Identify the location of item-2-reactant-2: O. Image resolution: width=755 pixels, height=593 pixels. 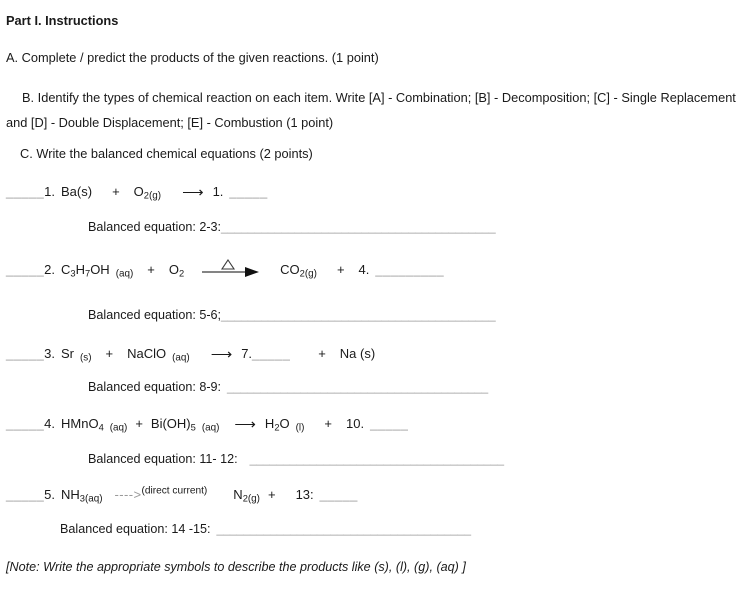
(173, 269).